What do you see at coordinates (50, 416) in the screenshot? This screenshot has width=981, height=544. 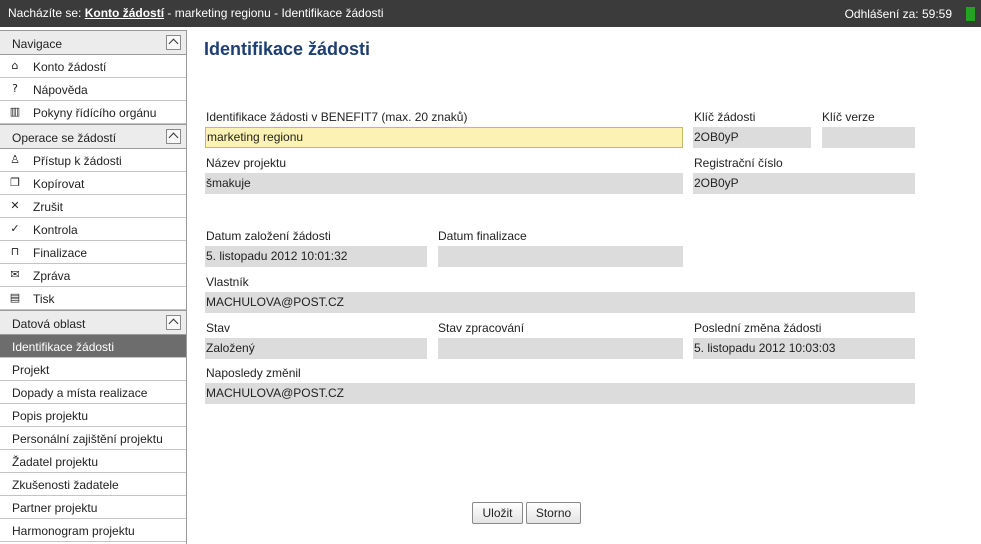 I see `sidebar-item-label: Popis projektu` at bounding box center [50, 416].